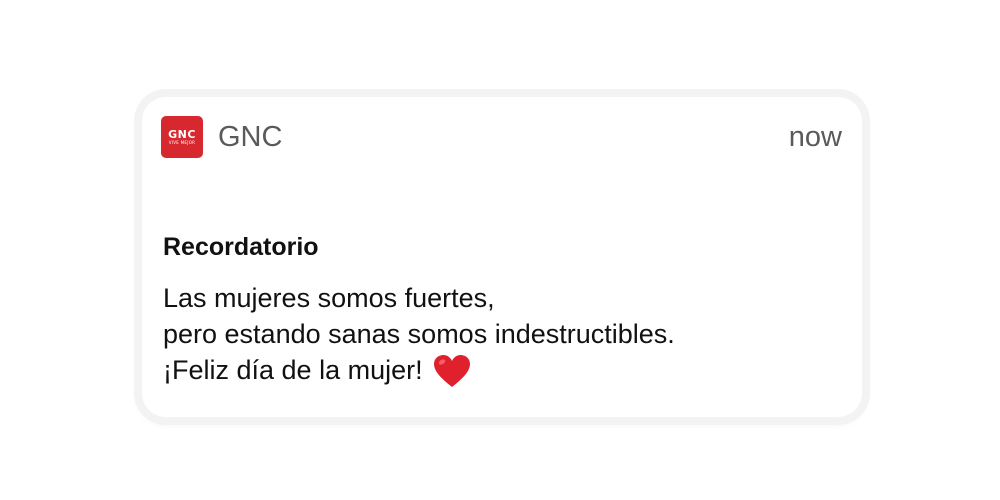 The image size is (1000, 500). Describe the element at coordinates (293, 370) in the screenshot. I see `body-line-text: ¡Feliz día de la mujer!` at that location.